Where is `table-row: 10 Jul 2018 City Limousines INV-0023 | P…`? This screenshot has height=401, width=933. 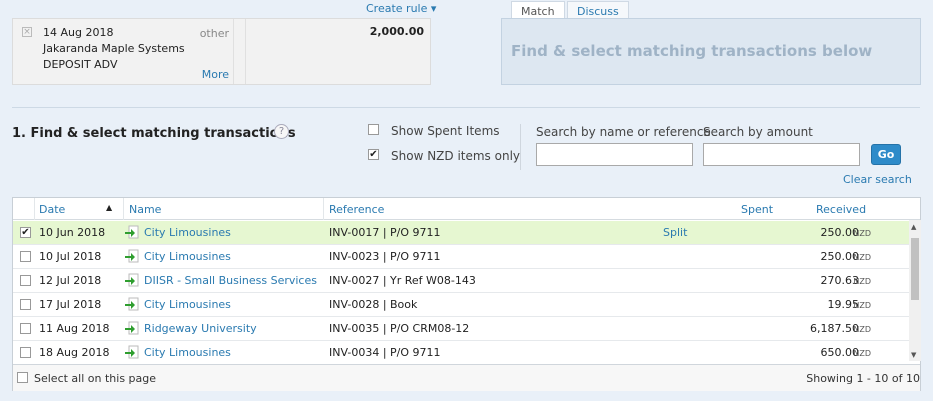 table-row: 10 Jul 2018 City Limousines INV-0023 | P… is located at coordinates (461, 257).